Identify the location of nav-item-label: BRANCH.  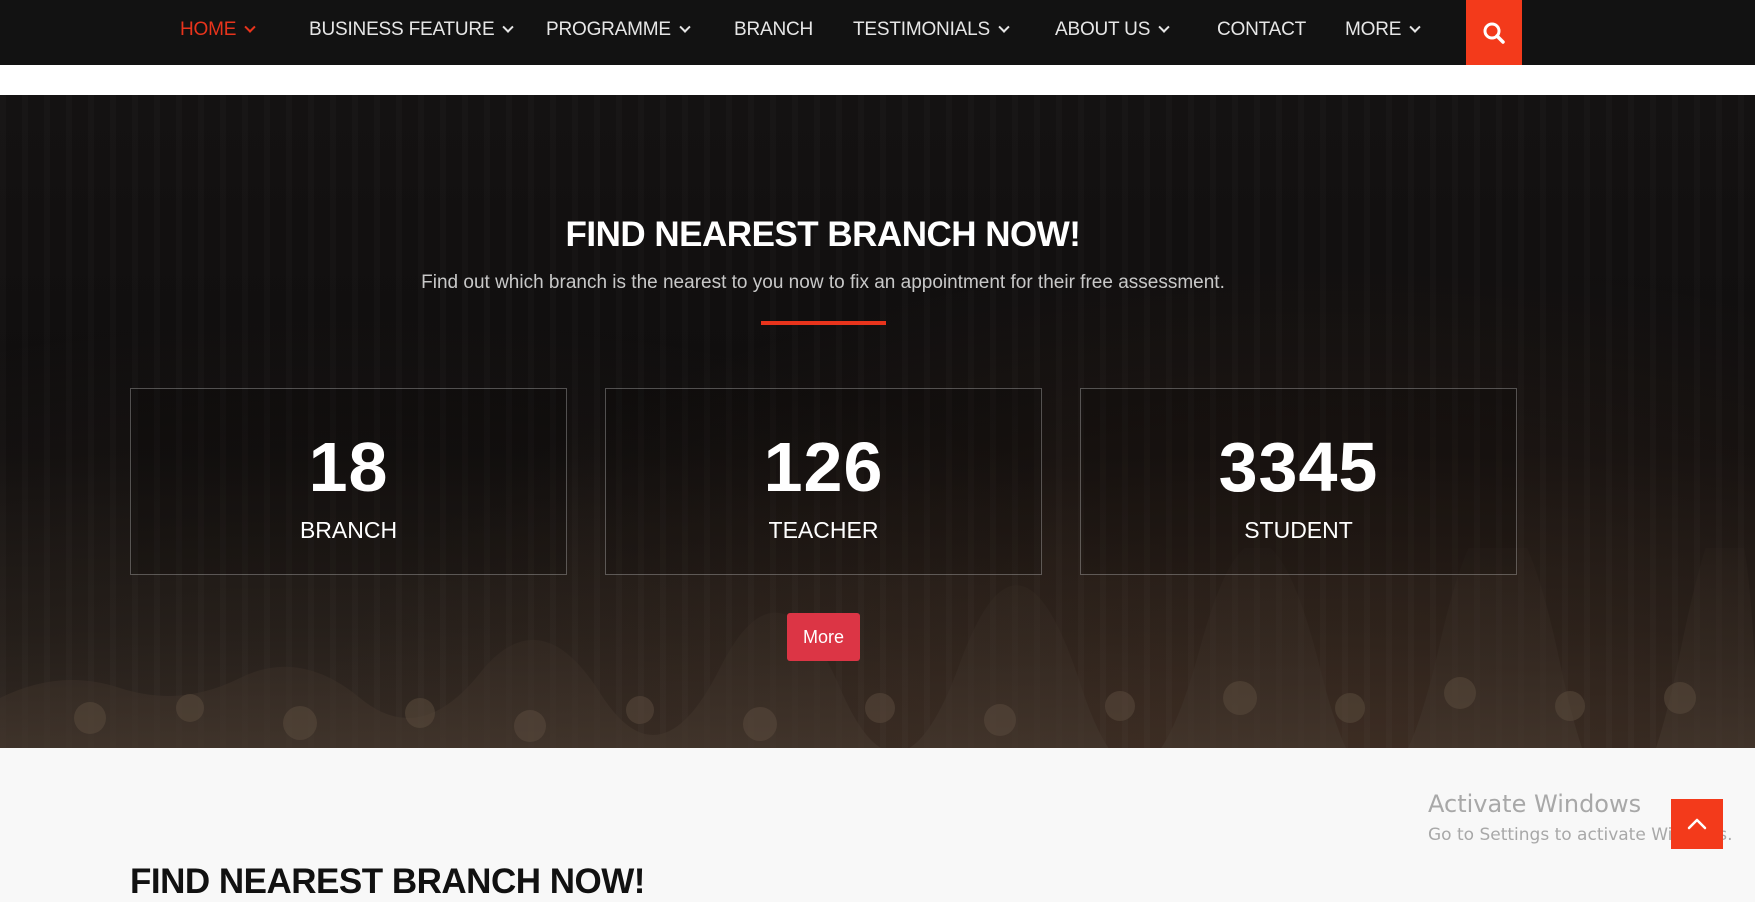
(774, 29).